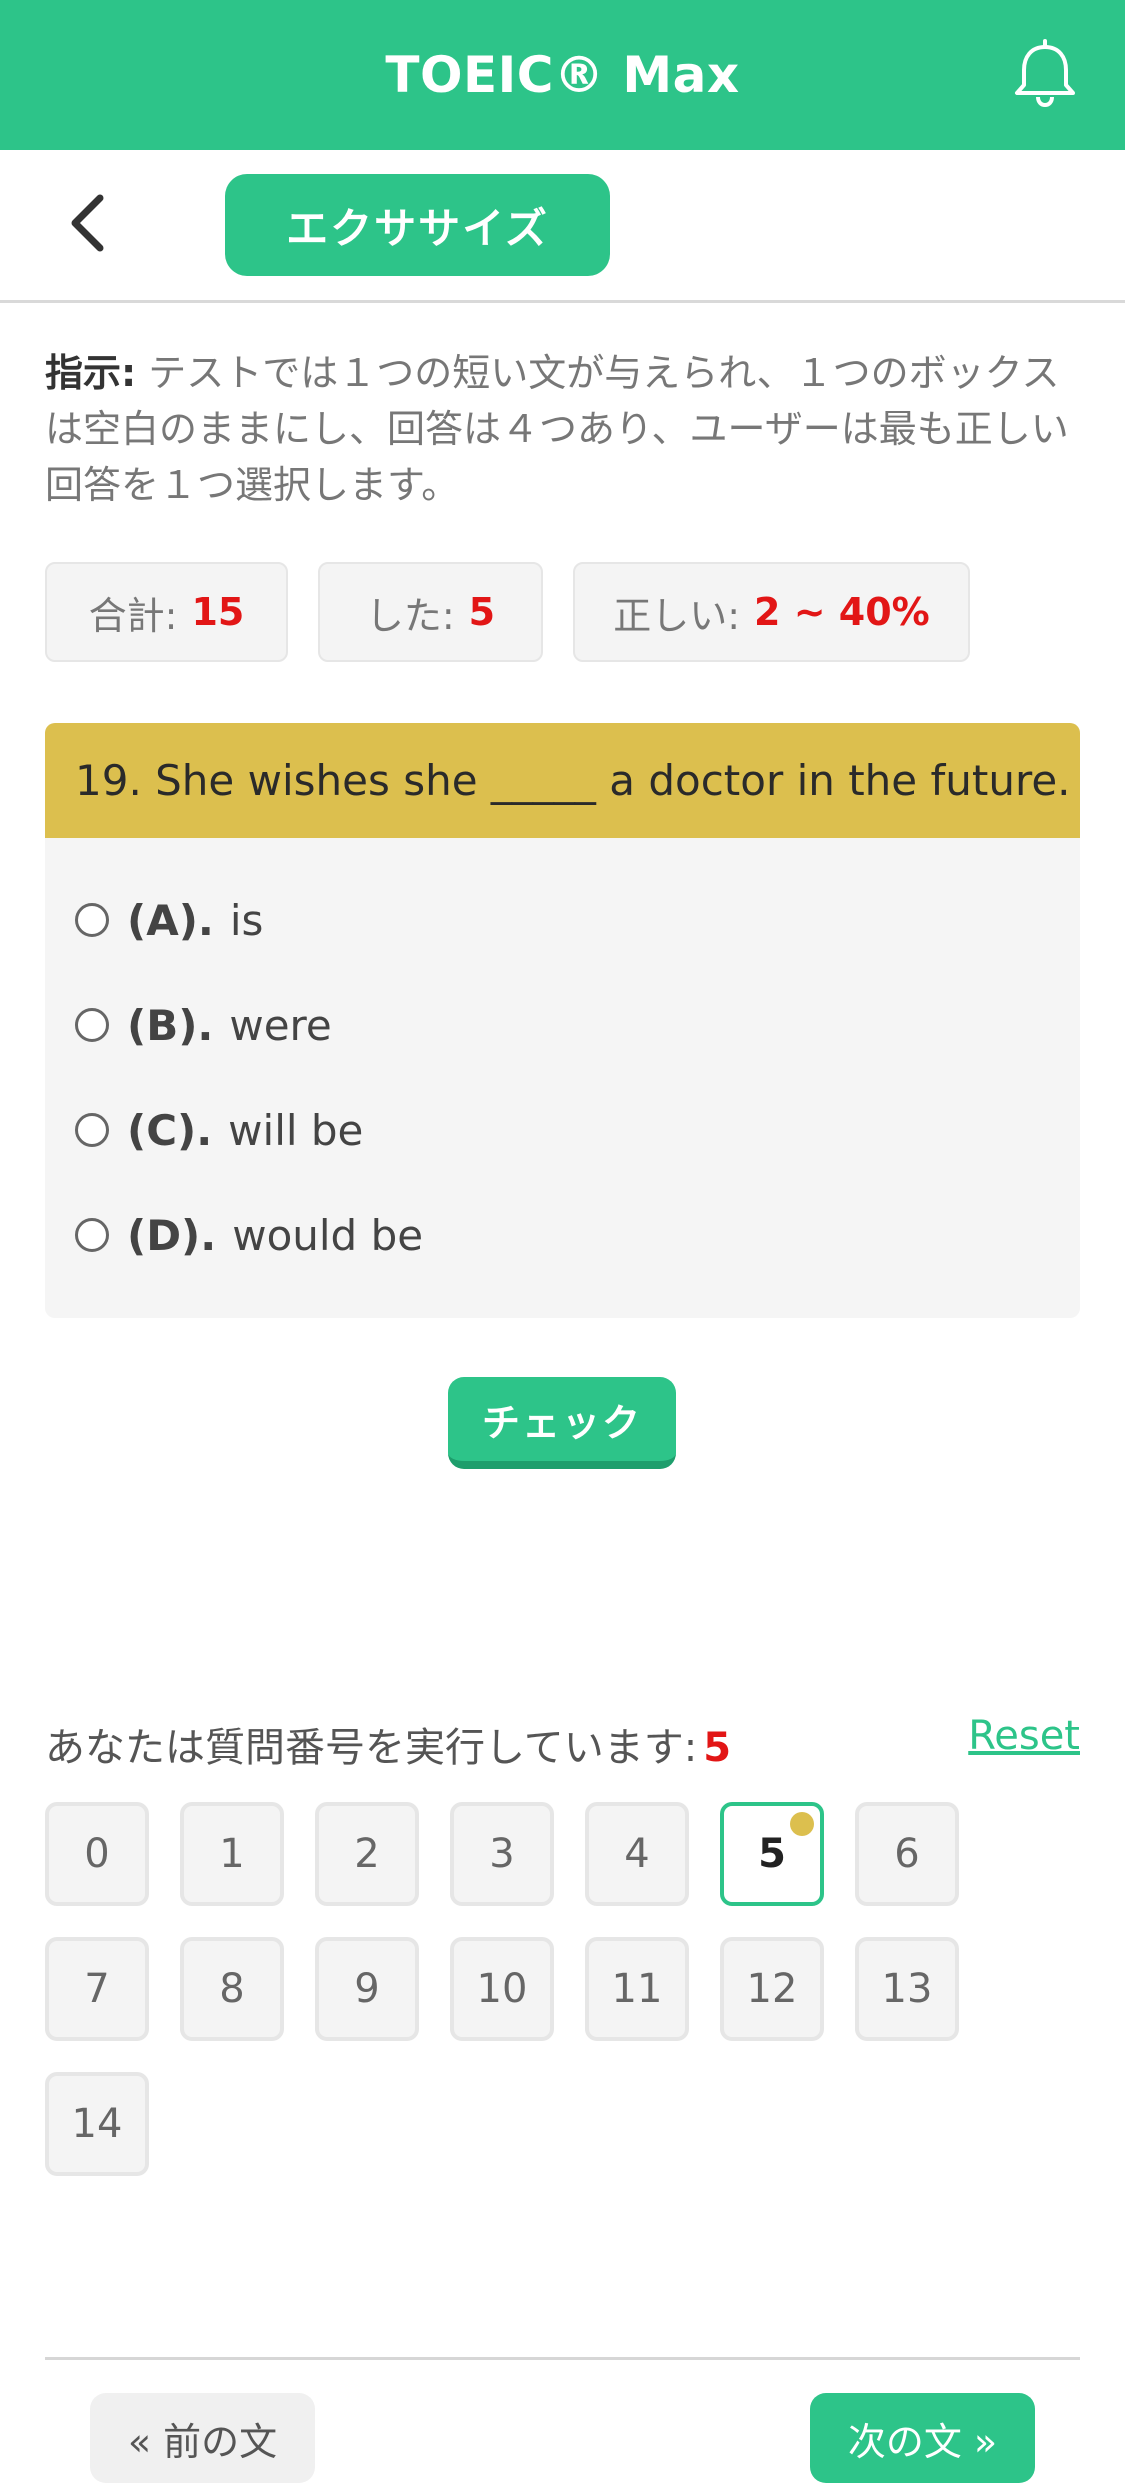 Image resolution: width=1125 pixels, height=2483 pixels. Describe the element at coordinates (90, 223) in the screenshot. I see `back-arrow-icon` at that location.